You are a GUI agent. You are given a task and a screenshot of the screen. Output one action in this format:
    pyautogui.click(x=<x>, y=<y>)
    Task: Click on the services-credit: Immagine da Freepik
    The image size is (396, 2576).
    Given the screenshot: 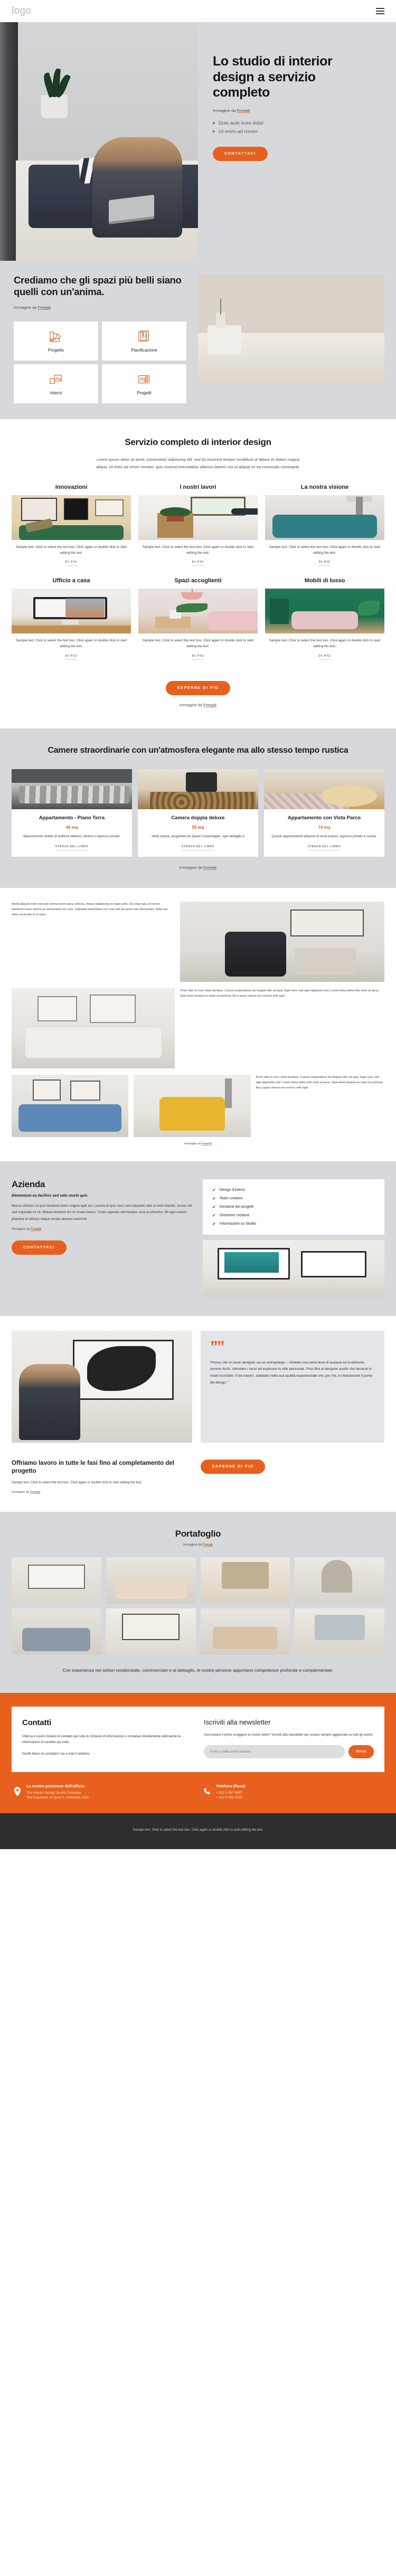 What is the action you would take?
    pyautogui.click(x=198, y=705)
    